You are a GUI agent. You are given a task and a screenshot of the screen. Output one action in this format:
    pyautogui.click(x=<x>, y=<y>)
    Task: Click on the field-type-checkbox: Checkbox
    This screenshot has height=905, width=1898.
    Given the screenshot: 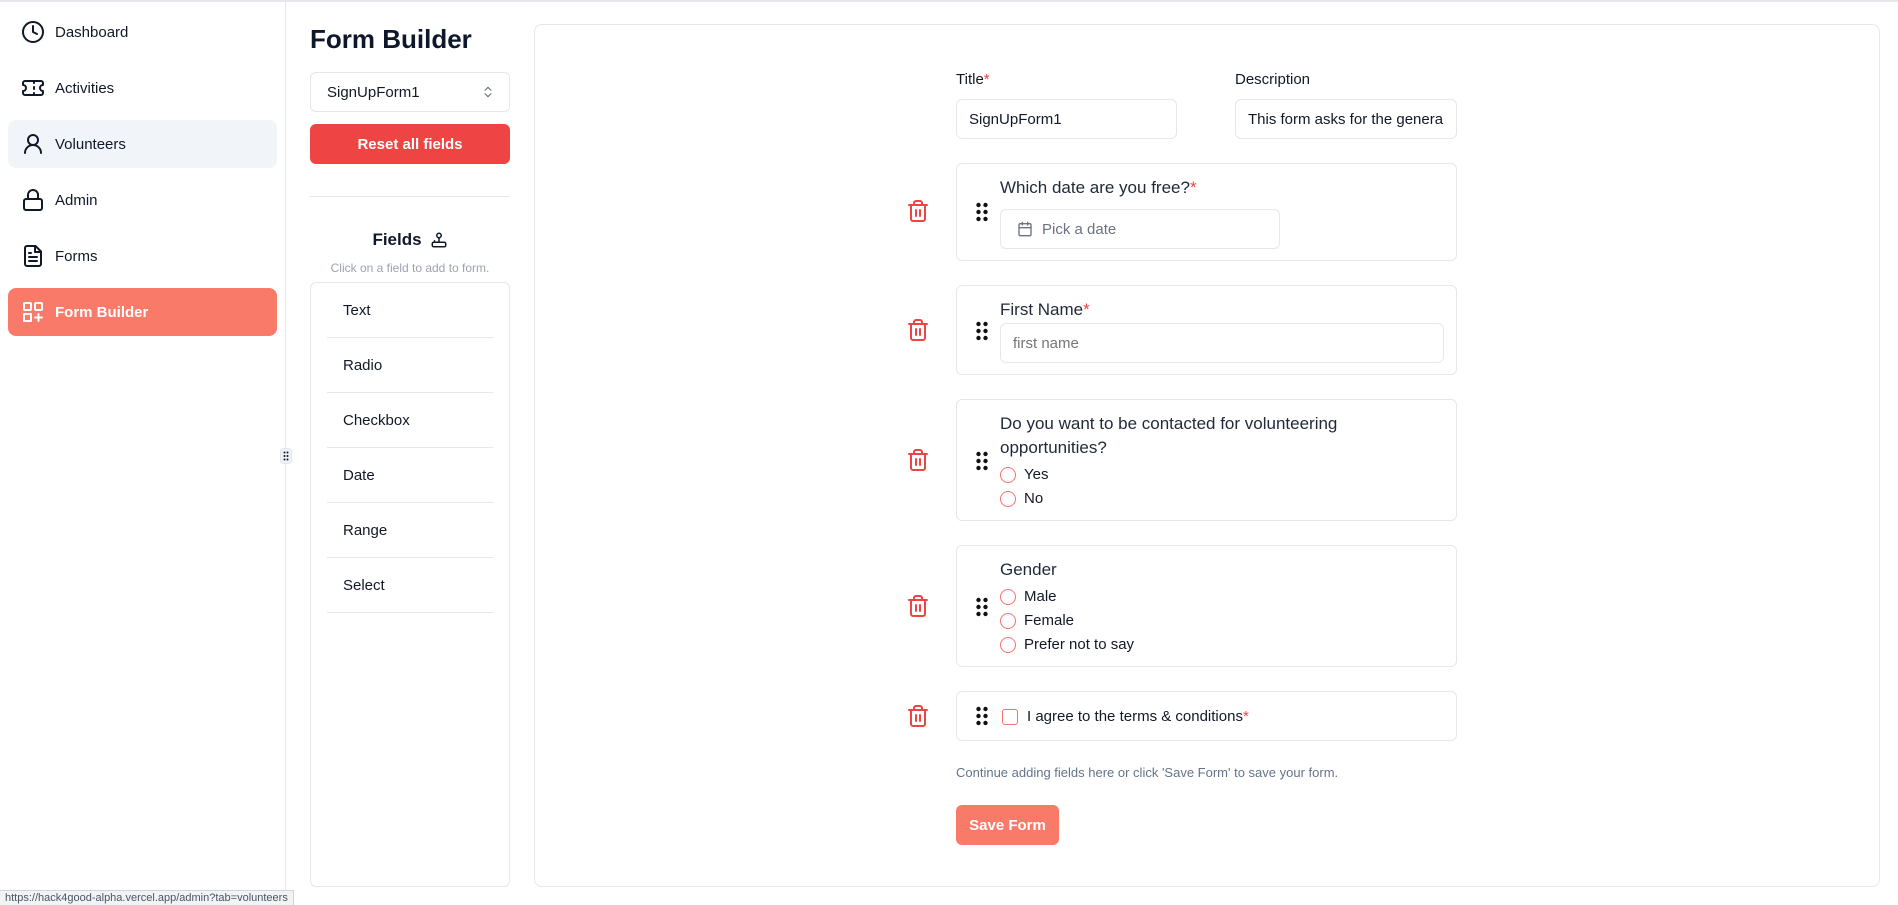 What is the action you would take?
    pyautogui.click(x=410, y=420)
    